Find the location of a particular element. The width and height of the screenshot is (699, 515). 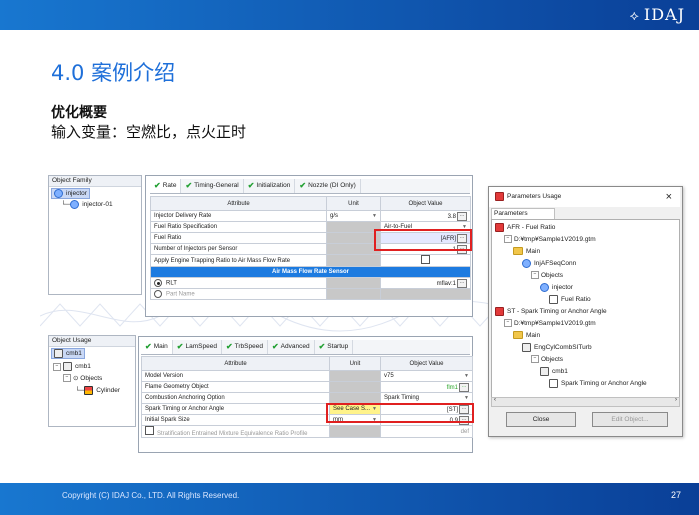

logo-text: IDAJ is located at coordinates (664, 14).